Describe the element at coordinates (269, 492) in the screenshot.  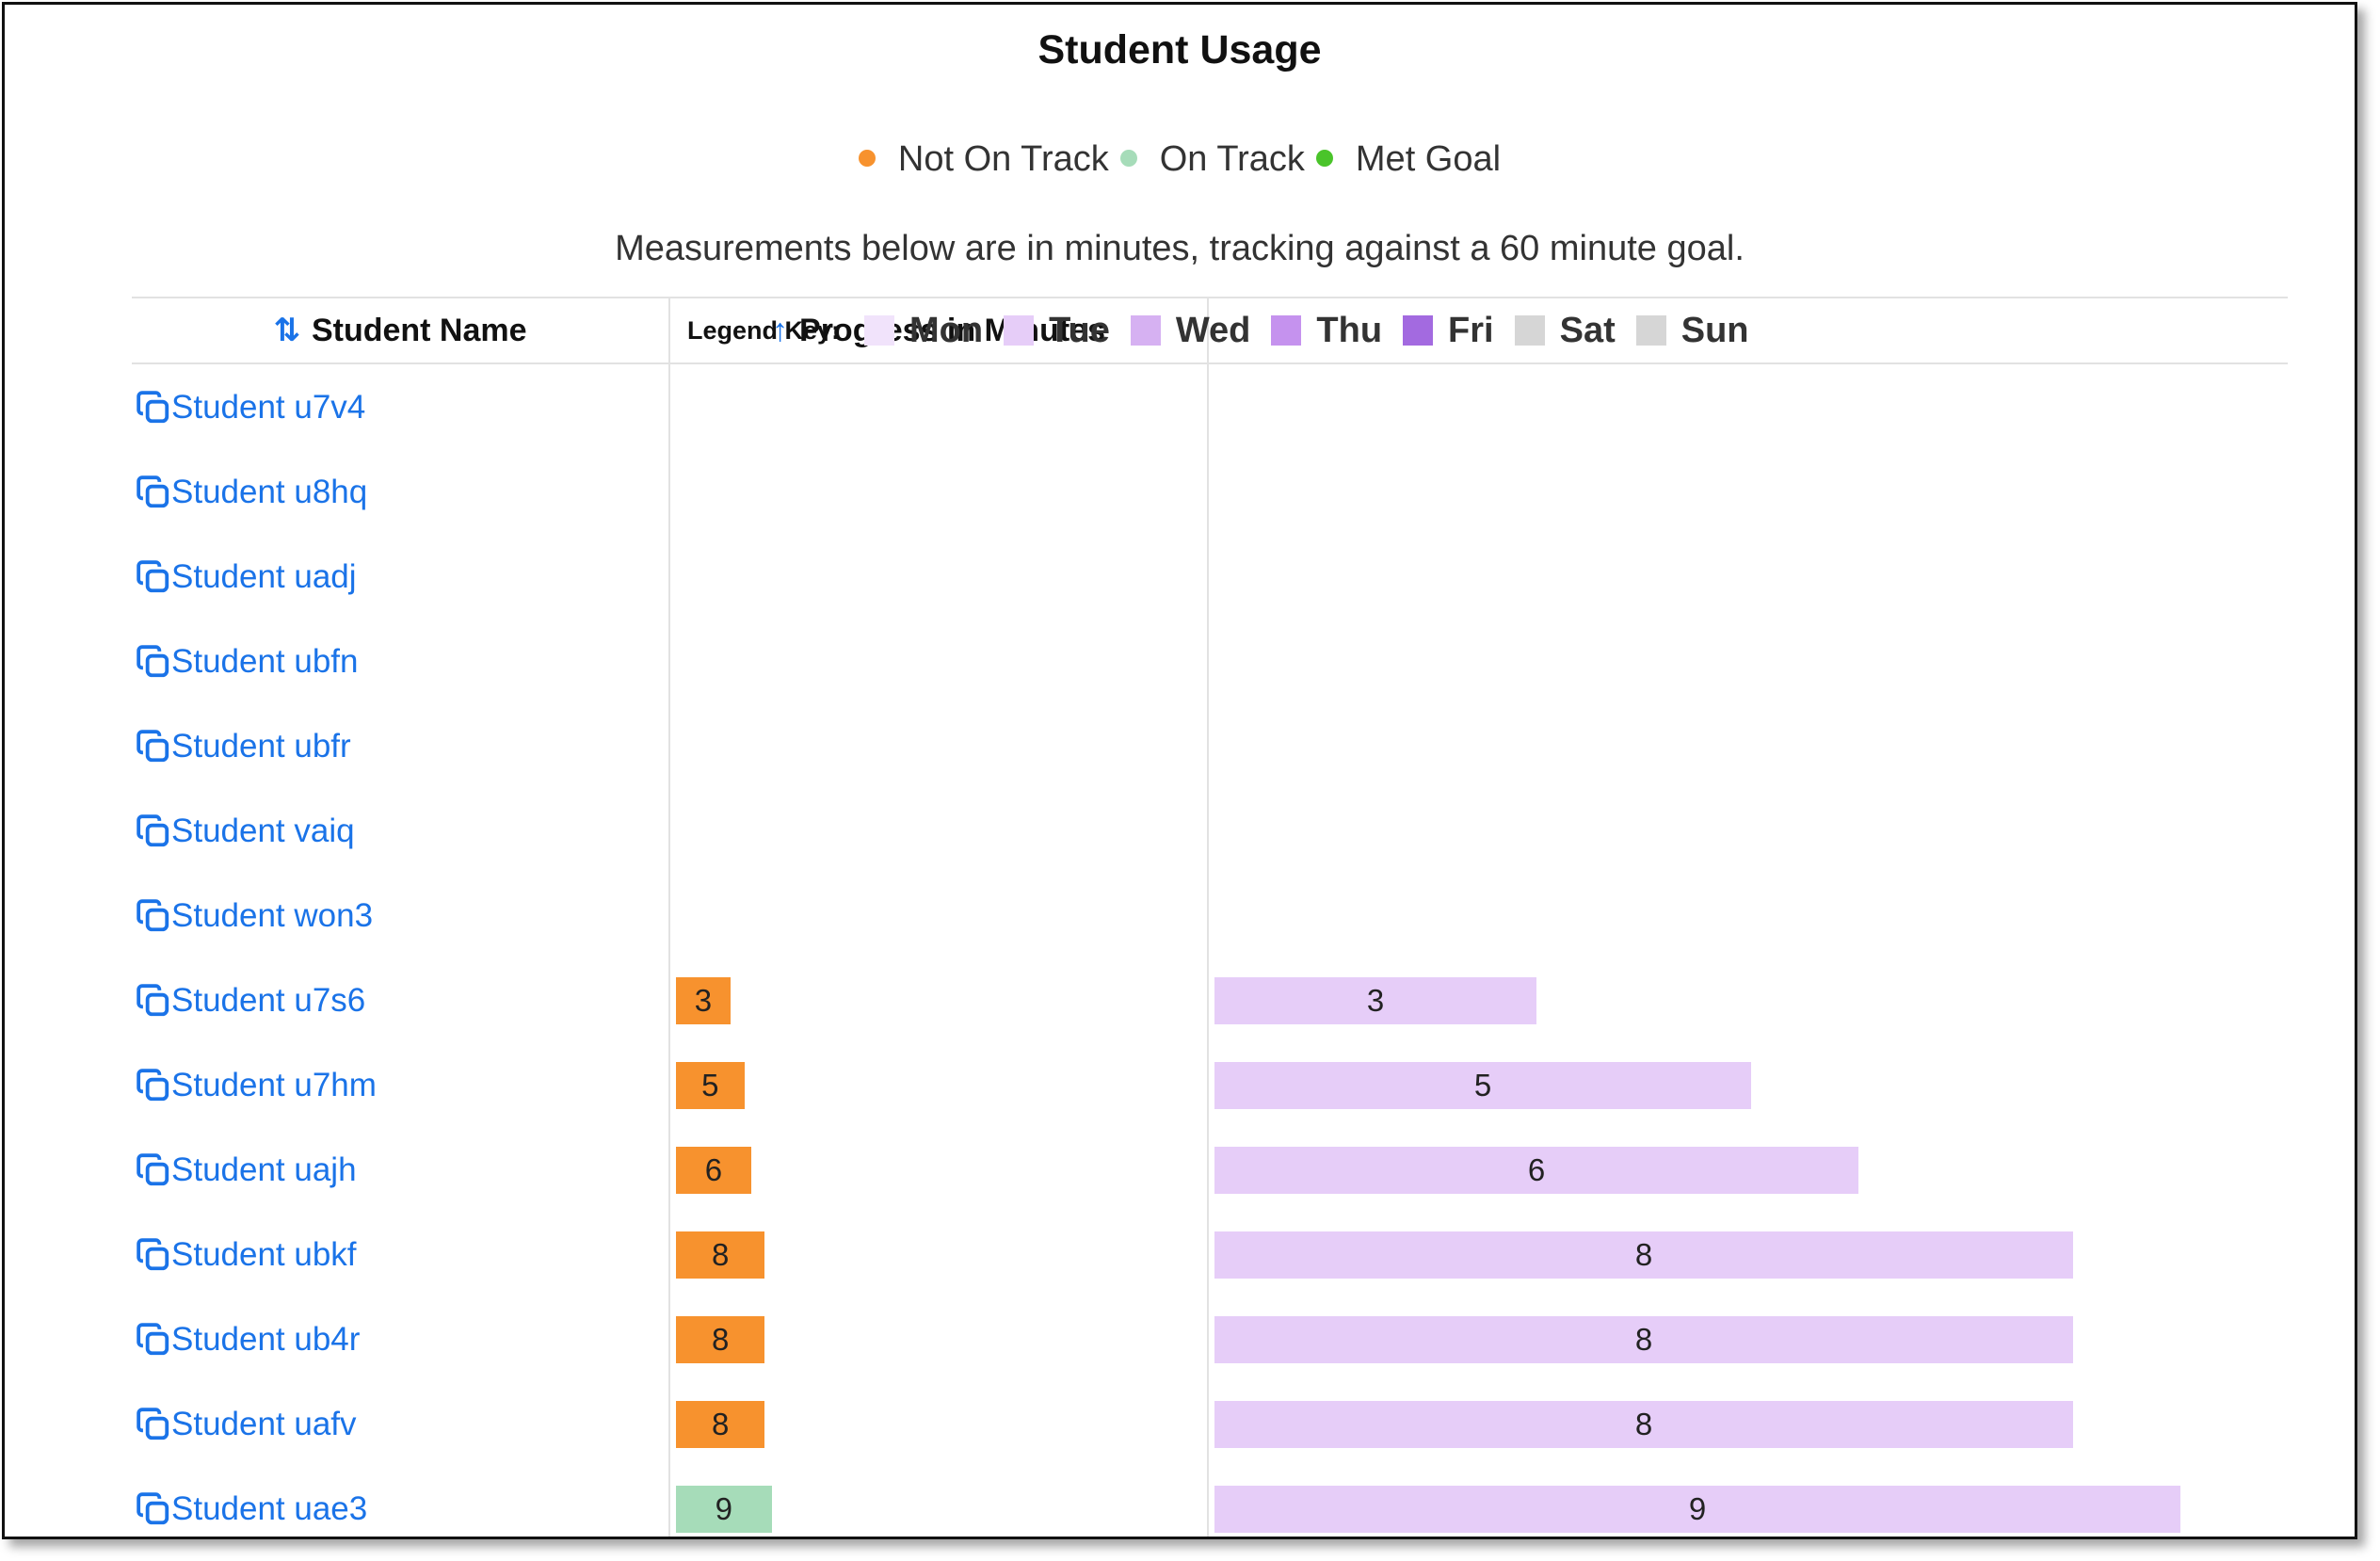
I see `student-name: Student u8hq` at that location.